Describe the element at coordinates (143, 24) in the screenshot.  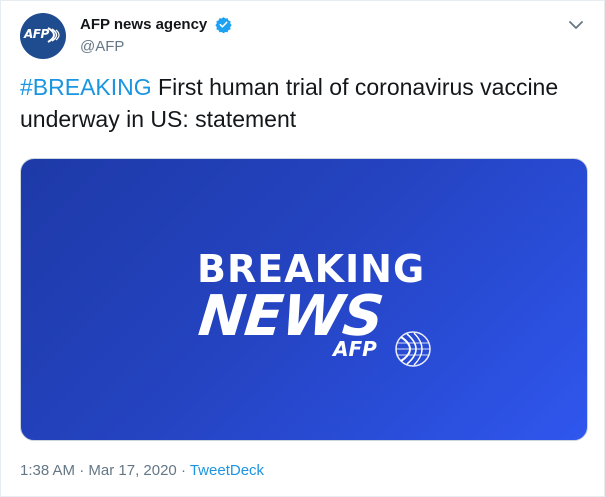
I see `display-name: AFP news agency` at that location.